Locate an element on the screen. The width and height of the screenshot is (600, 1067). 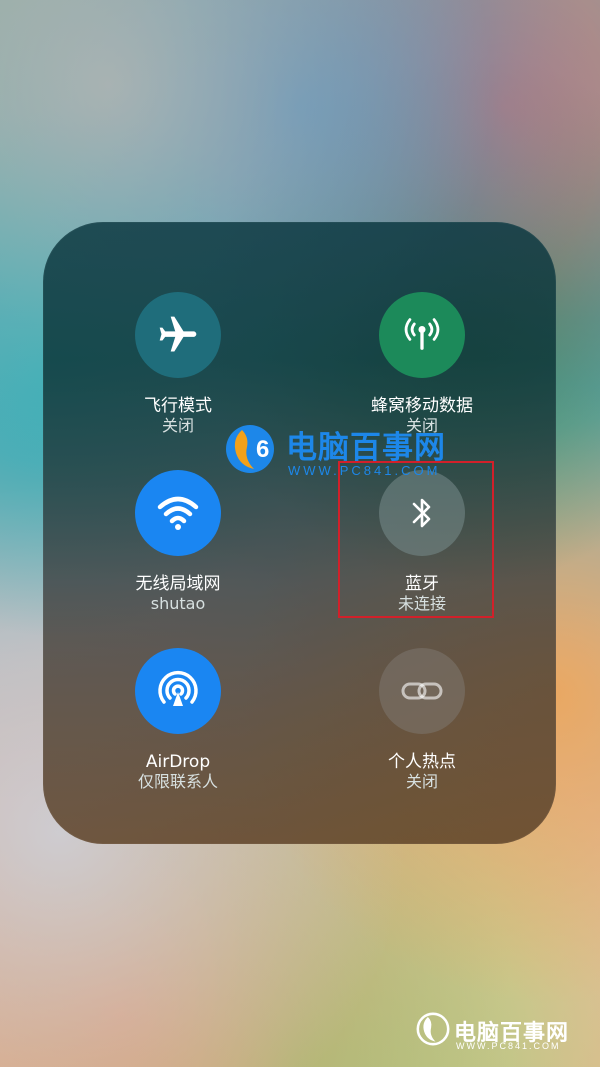
center-watermark: 6 电脑百事网 WWW.PC841.COM is located at coordinates (350, 450).